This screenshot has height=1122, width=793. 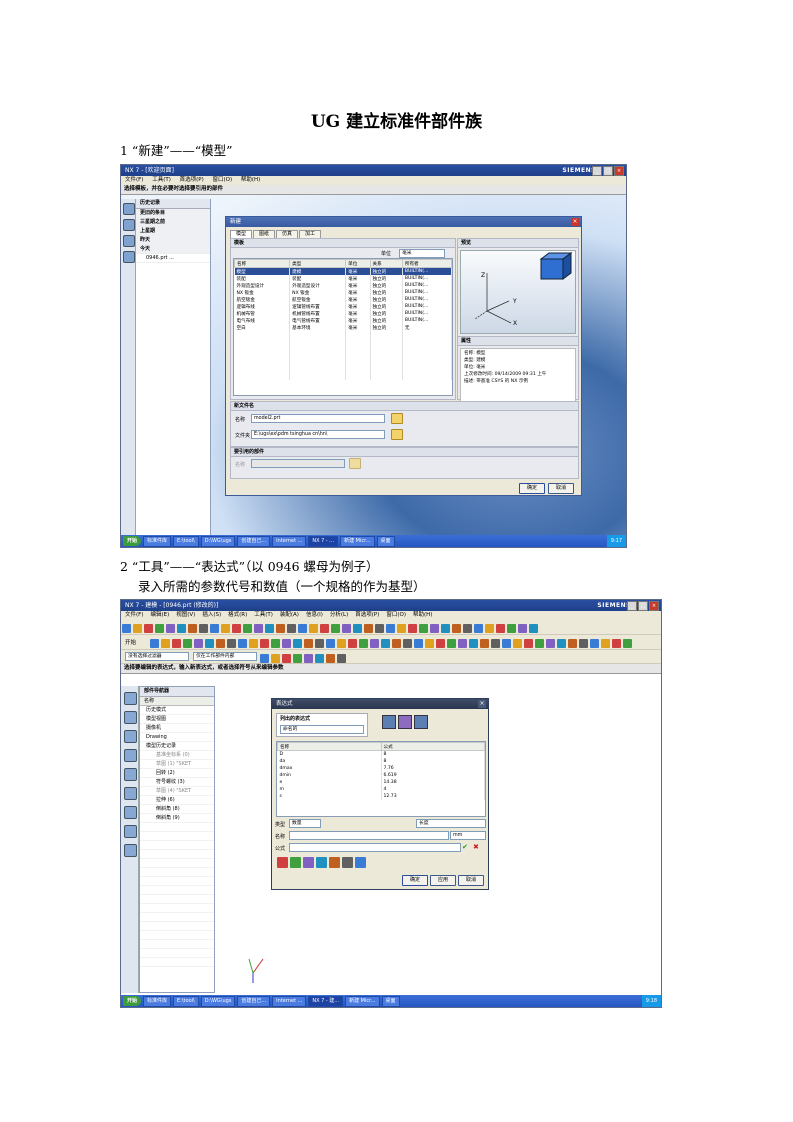 I want to click on tab-simulation: 仿真, so click(x=287, y=234).